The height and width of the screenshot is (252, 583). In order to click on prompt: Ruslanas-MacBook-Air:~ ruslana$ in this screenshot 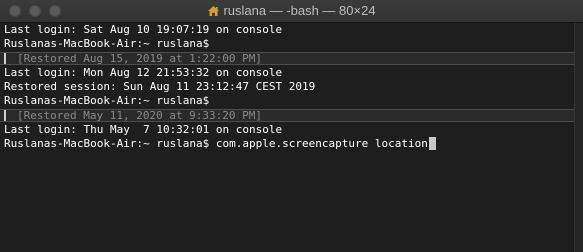, I will do `click(107, 143)`.